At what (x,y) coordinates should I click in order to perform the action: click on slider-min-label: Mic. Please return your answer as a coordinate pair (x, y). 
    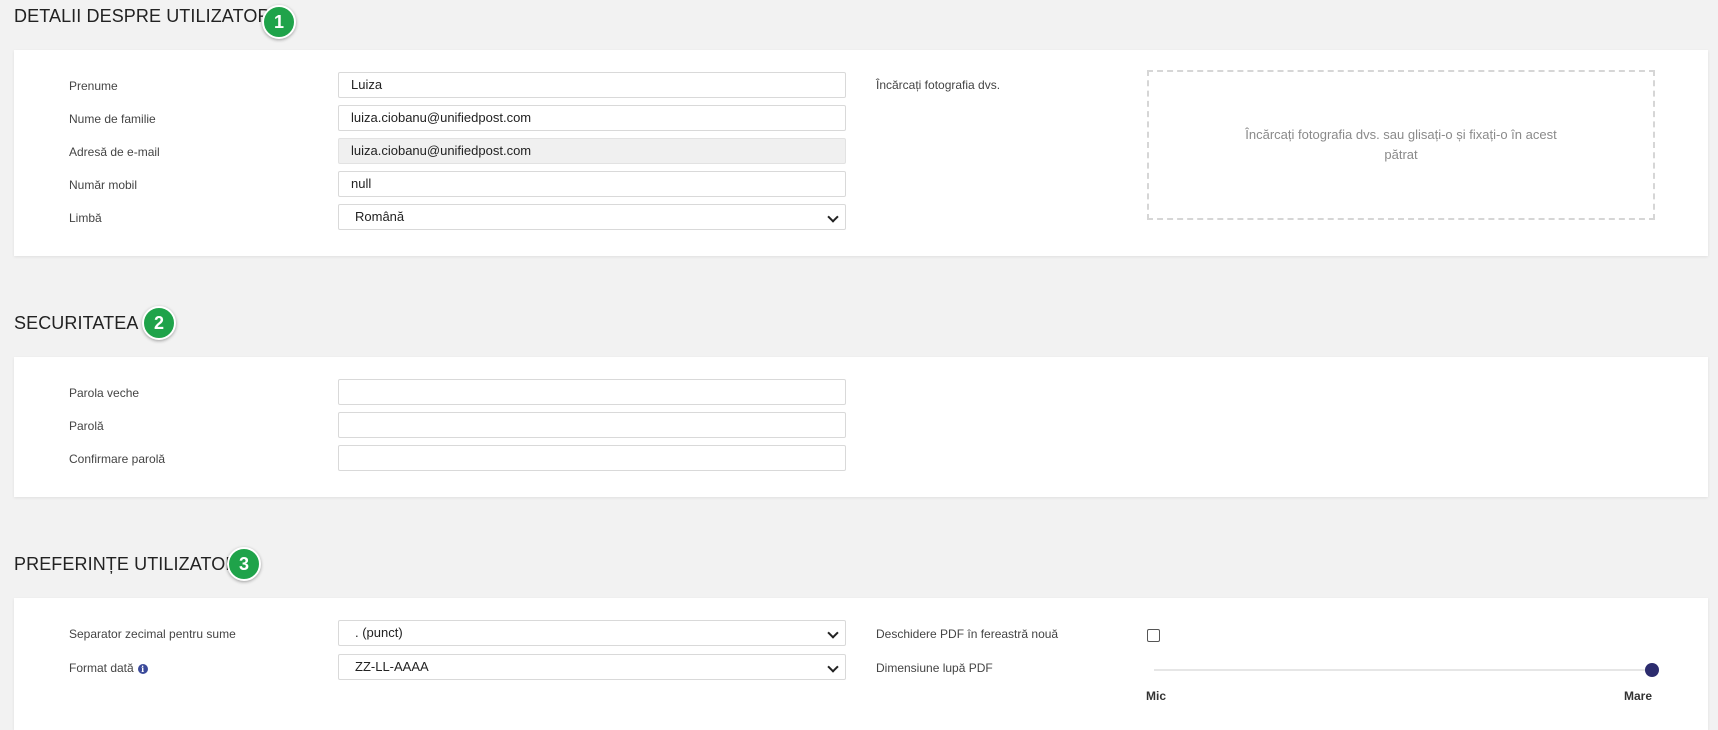
    Looking at the image, I should click on (1156, 696).